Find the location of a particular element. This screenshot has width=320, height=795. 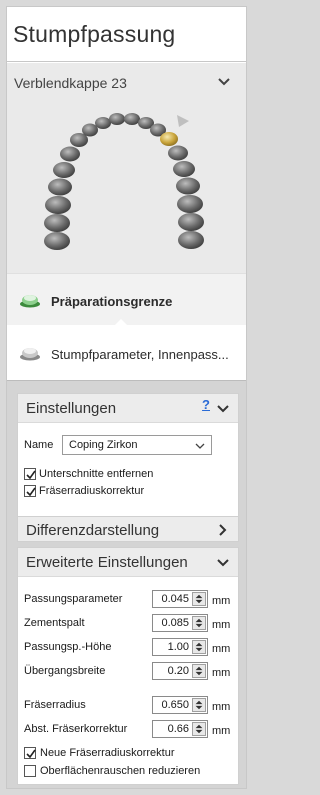

param-label: Passungsparameter is located at coordinates (73, 599).